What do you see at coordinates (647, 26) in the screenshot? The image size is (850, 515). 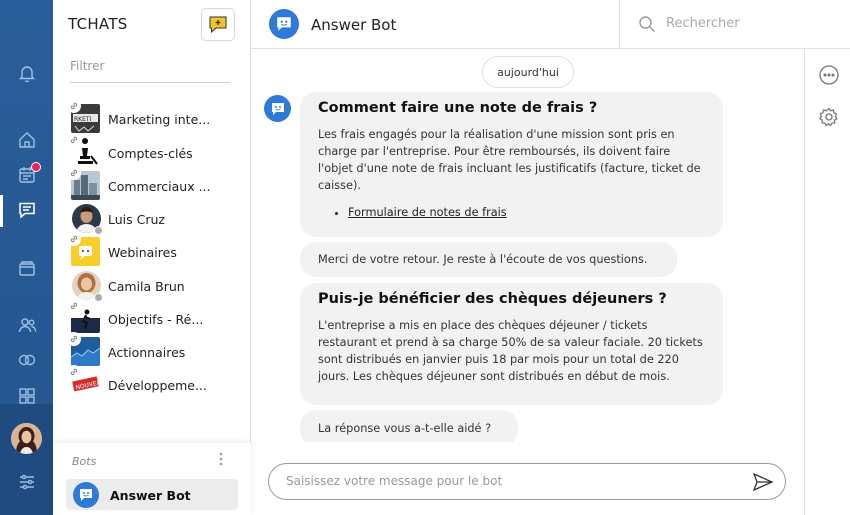 I see `search-icon` at bounding box center [647, 26].